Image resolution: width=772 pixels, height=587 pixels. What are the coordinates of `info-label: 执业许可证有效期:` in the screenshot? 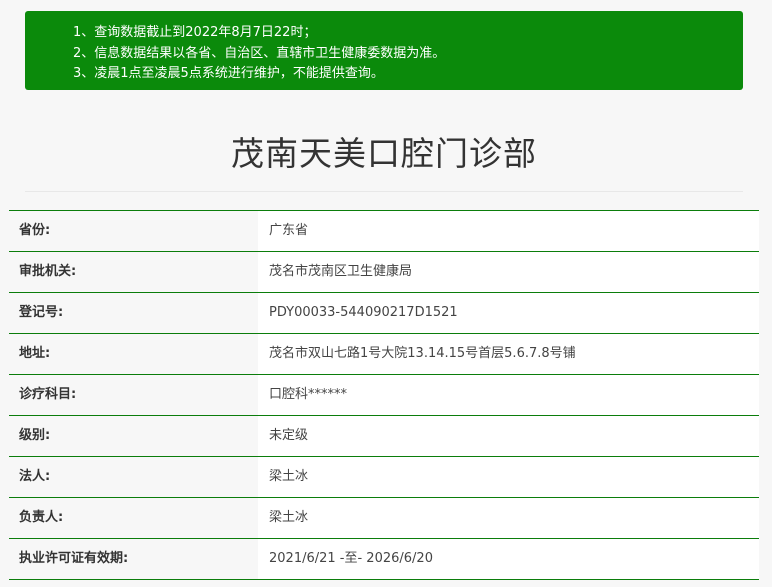 It's located at (133, 559).